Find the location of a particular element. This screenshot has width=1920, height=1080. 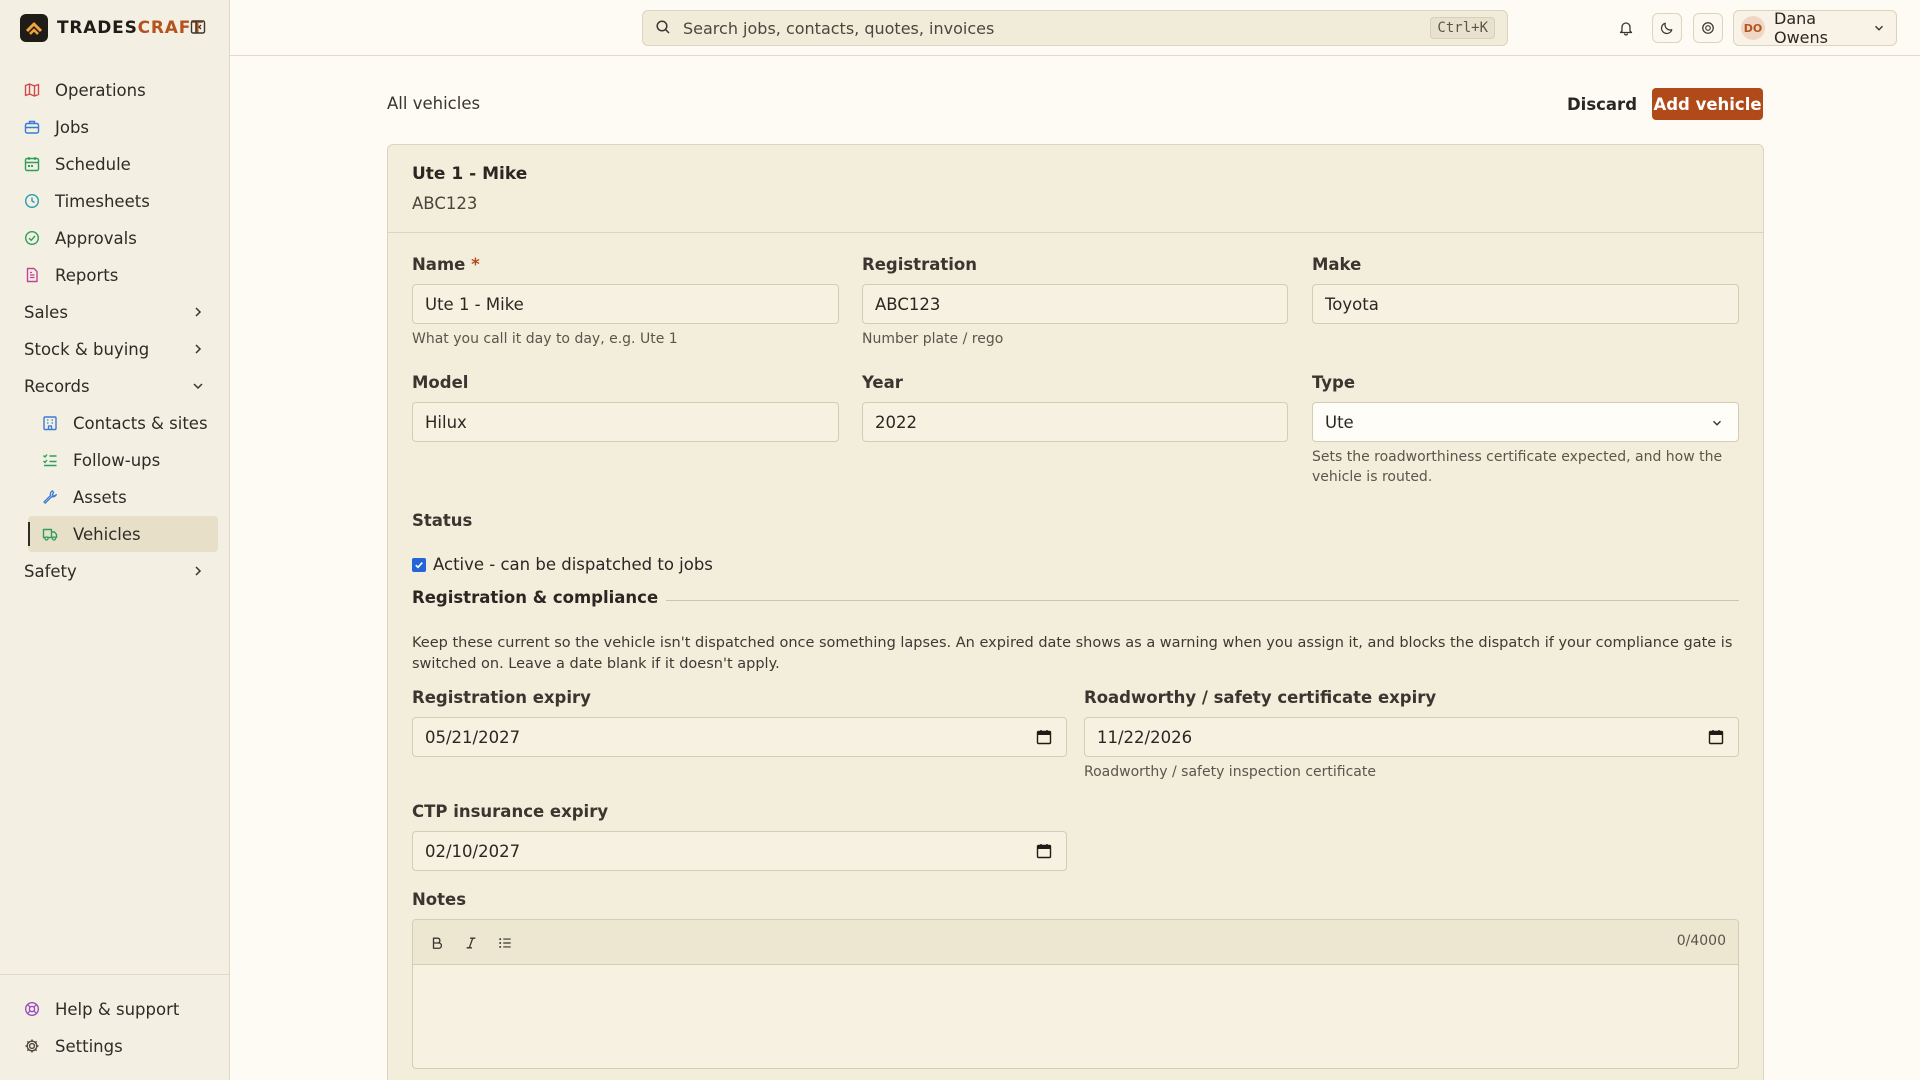

sidebar-item-operations: Operations is located at coordinates (115, 90).